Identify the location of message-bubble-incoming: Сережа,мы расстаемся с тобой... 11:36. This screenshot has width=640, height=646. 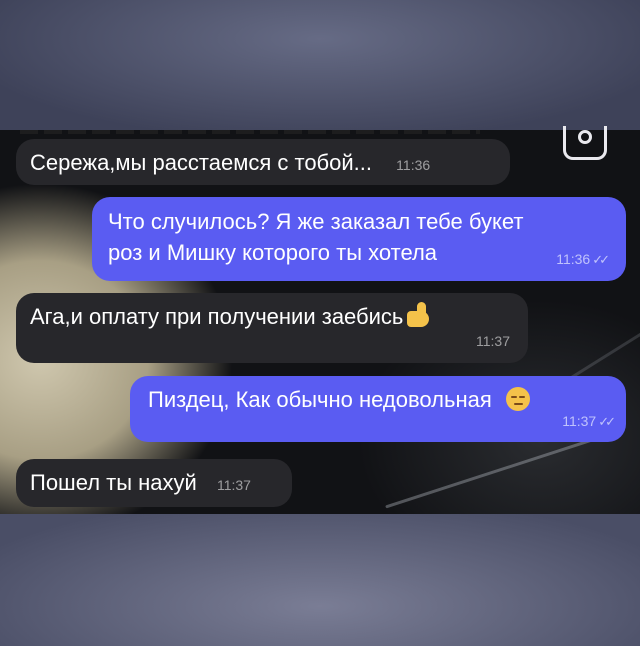
(263, 162).